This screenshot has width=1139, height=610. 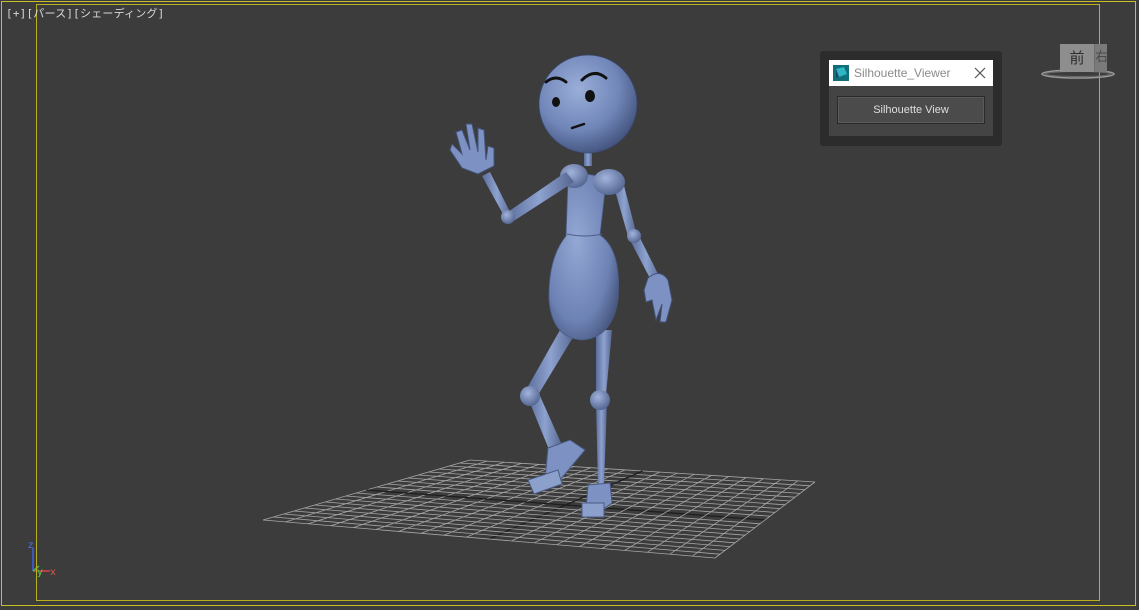 I want to click on silhouette-view-button: Silhouette View, so click(x=911, y=110).